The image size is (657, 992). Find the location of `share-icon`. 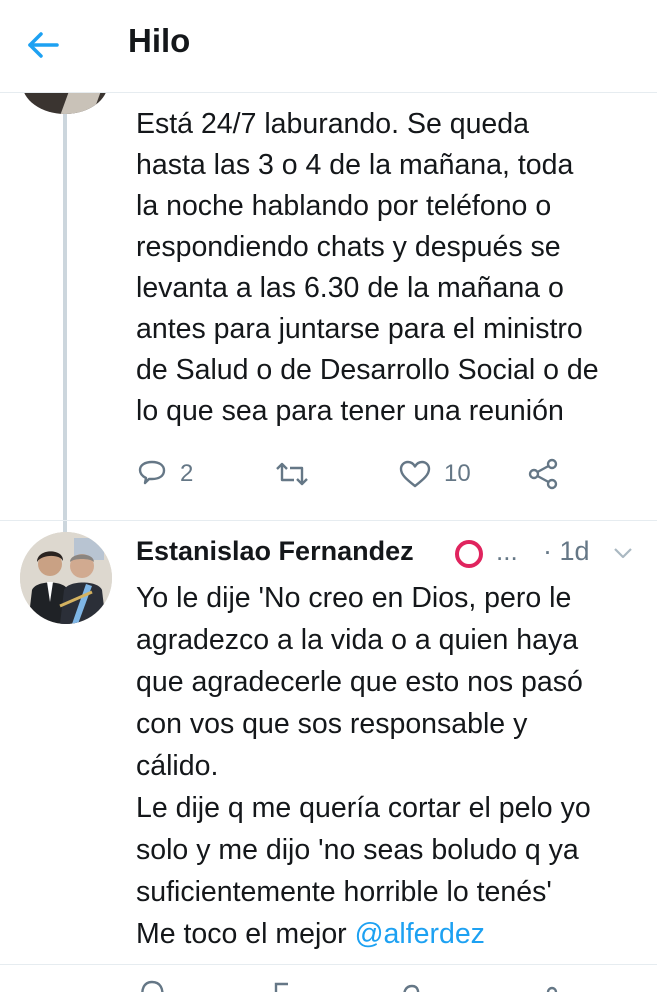

share-icon is located at coordinates (543, 474).